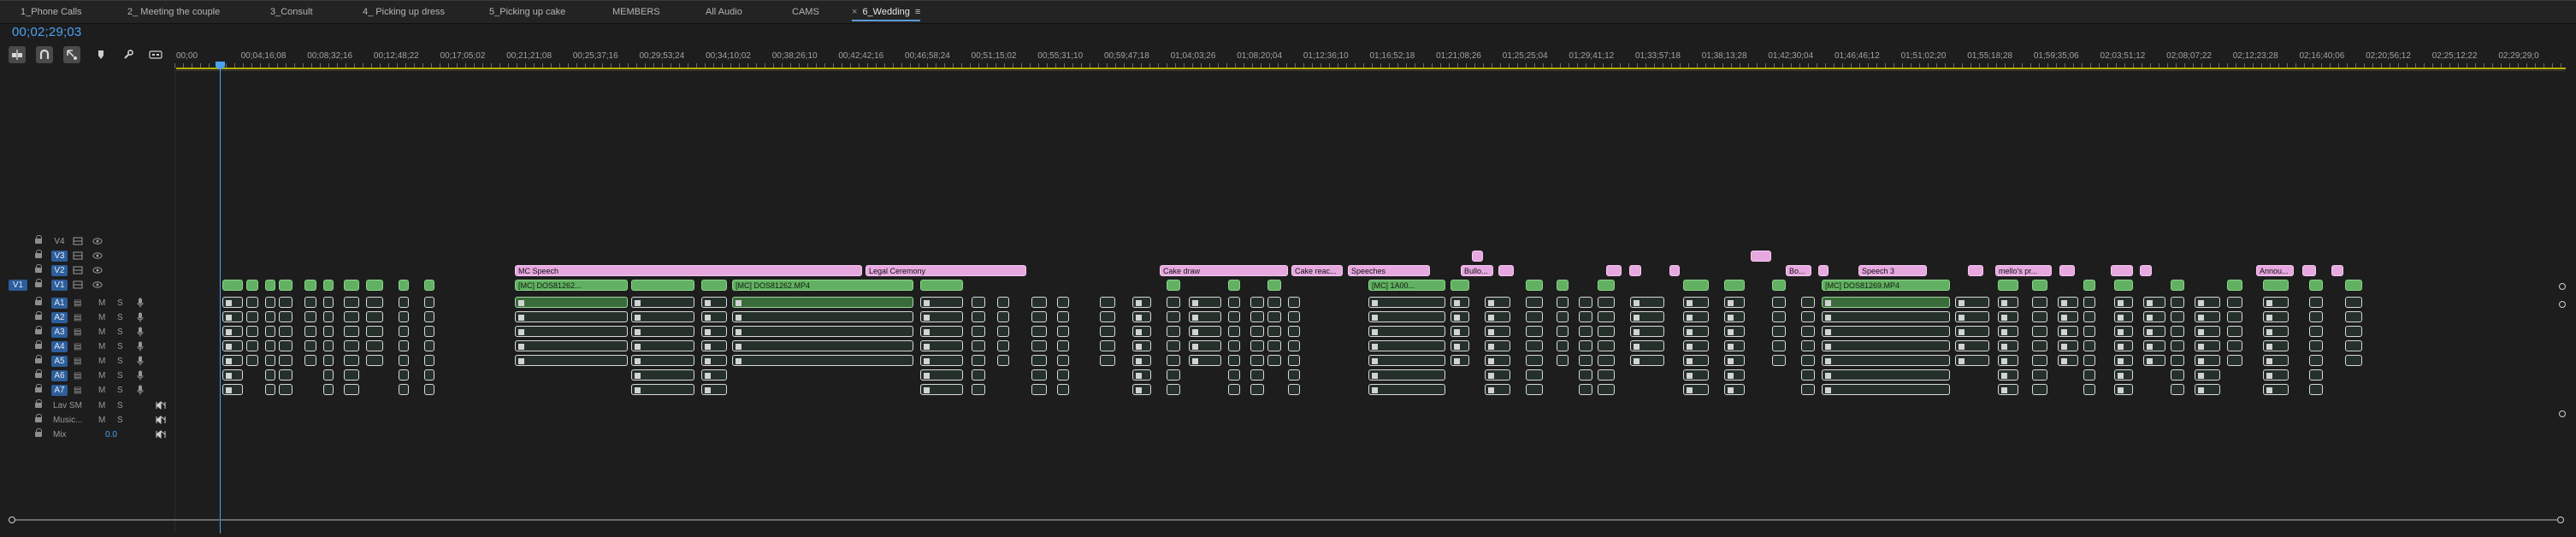 This screenshot has width=2576, height=537. I want to click on playhead-line, so click(221, 298).